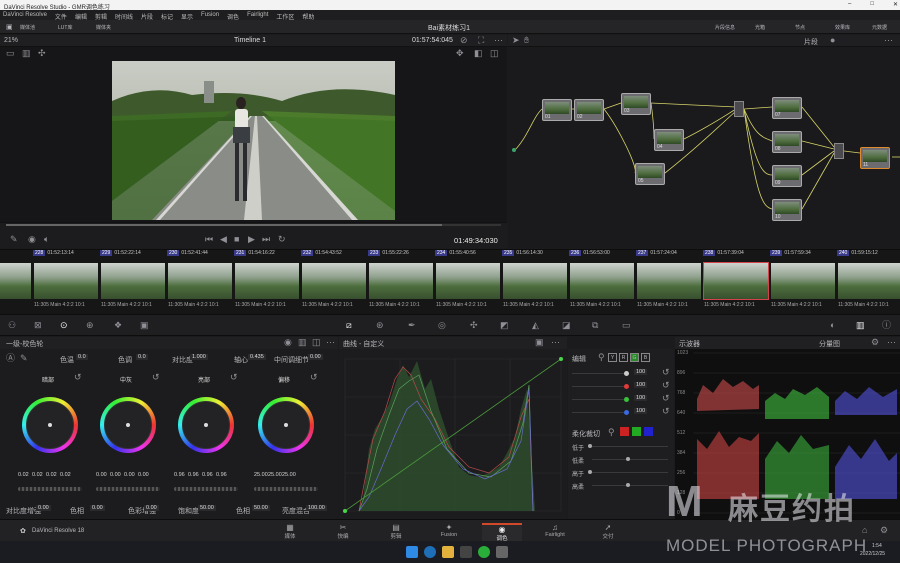 The image size is (900, 563). What do you see at coordinates (97, 508) in the screenshot?
I see `hue-value: 0.00` at bounding box center [97, 508].